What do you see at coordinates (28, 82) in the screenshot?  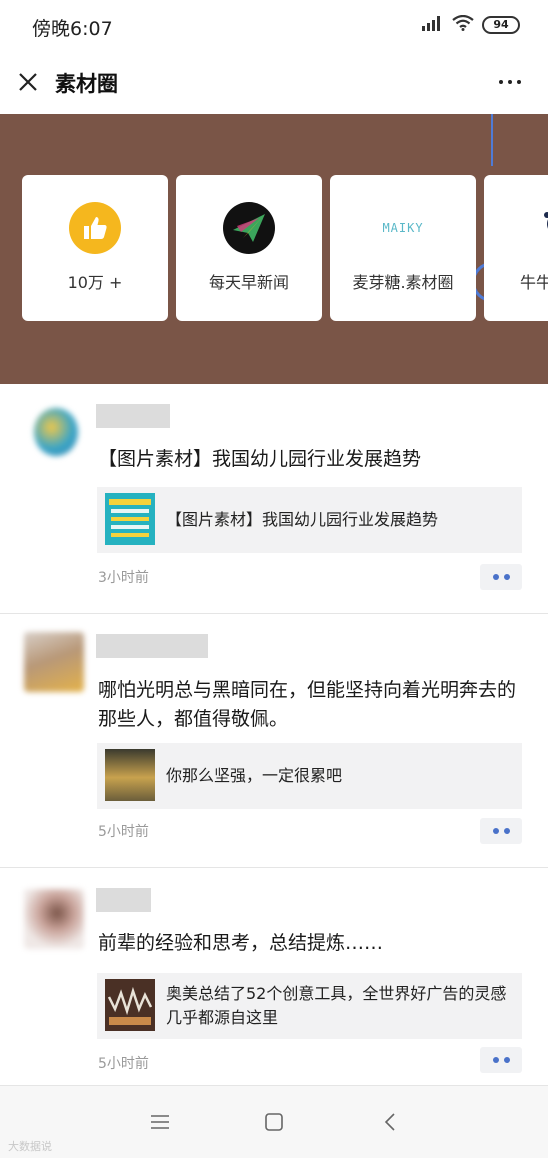 I see `close-icon` at bounding box center [28, 82].